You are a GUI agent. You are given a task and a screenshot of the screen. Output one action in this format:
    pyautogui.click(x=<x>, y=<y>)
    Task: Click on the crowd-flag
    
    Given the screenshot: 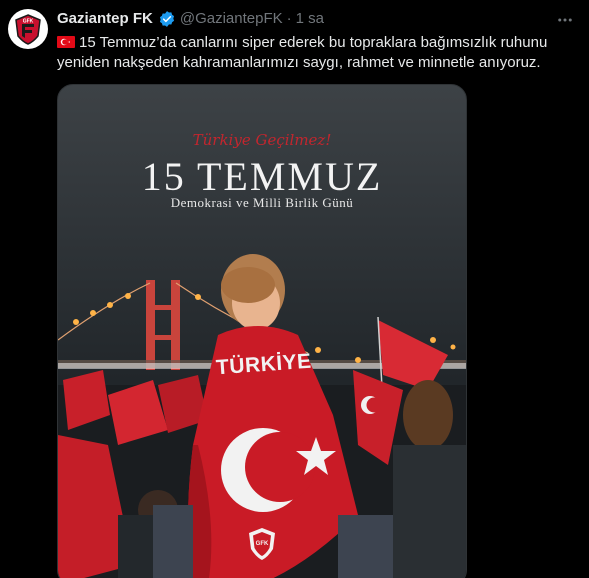 What is the action you would take?
    pyautogui.click(x=413, y=355)
    